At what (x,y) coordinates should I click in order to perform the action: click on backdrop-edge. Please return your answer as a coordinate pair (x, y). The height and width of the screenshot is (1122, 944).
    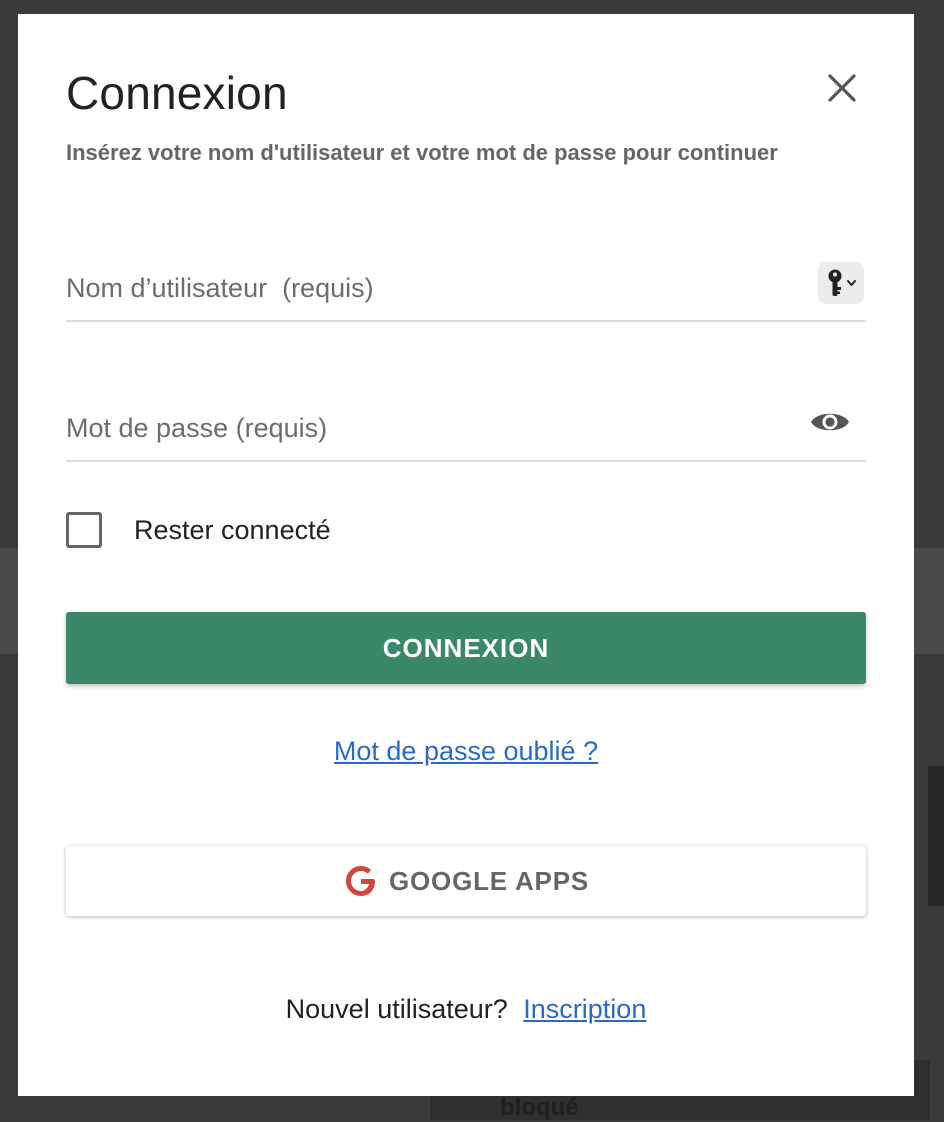
    Looking at the image, I should click on (936, 836).